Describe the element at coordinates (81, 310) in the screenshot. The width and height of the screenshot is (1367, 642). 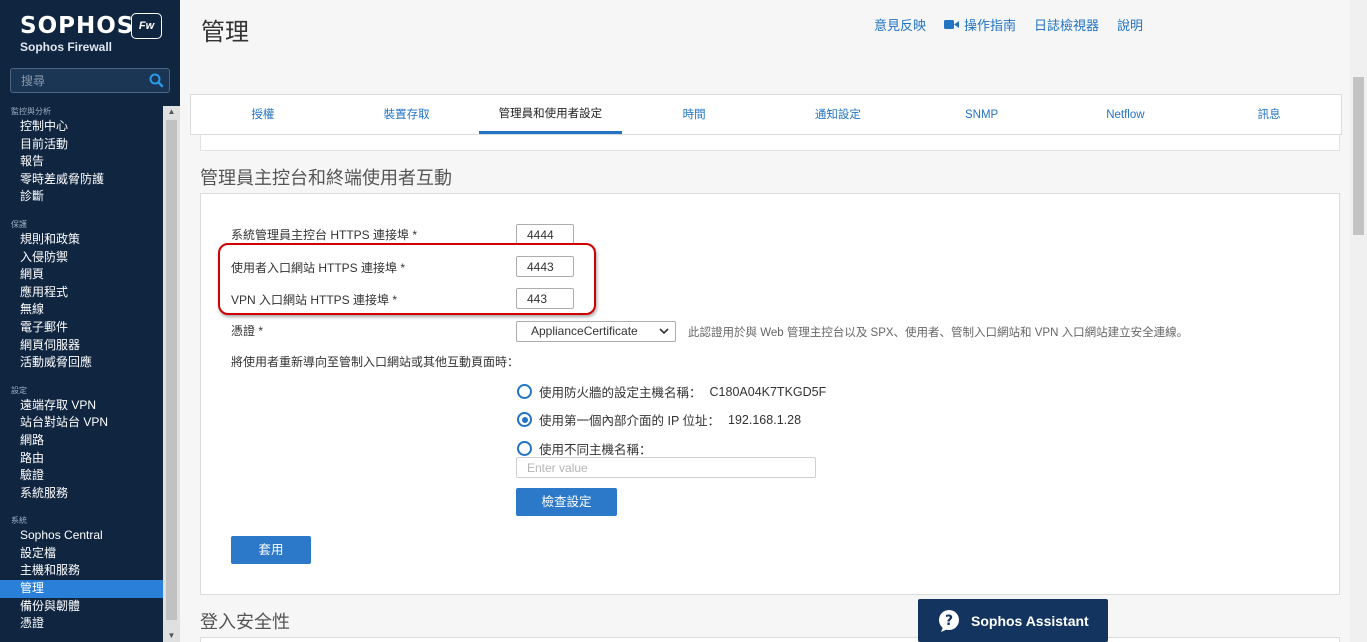
I see `sidebar-item: 無線` at that location.